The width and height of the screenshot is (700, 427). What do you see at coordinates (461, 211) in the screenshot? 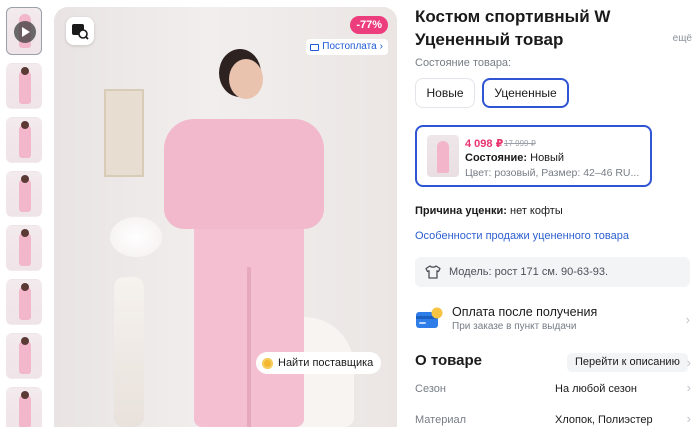
I see `markdown-reason-label: Причина уценки:` at bounding box center [461, 211].